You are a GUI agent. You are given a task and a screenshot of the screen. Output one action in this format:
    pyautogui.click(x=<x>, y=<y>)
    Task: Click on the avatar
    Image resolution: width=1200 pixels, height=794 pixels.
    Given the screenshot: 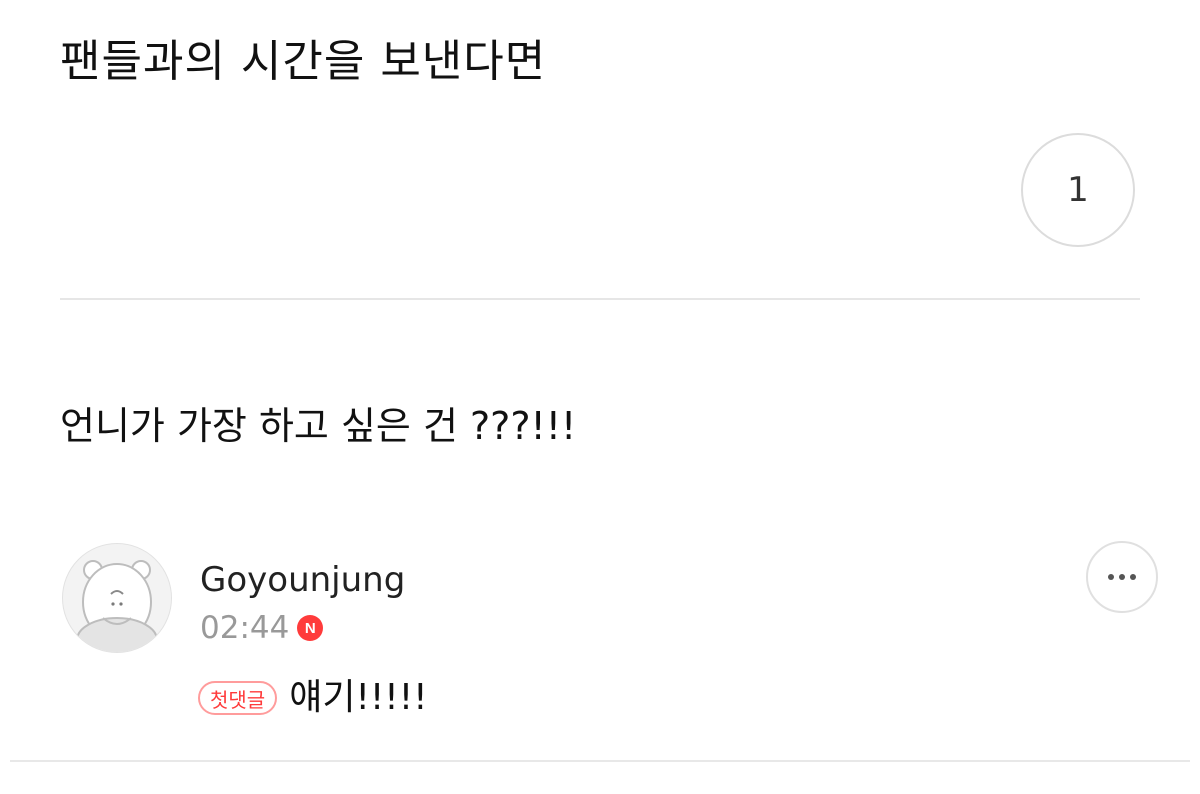 What is the action you would take?
    pyautogui.click(x=117, y=598)
    